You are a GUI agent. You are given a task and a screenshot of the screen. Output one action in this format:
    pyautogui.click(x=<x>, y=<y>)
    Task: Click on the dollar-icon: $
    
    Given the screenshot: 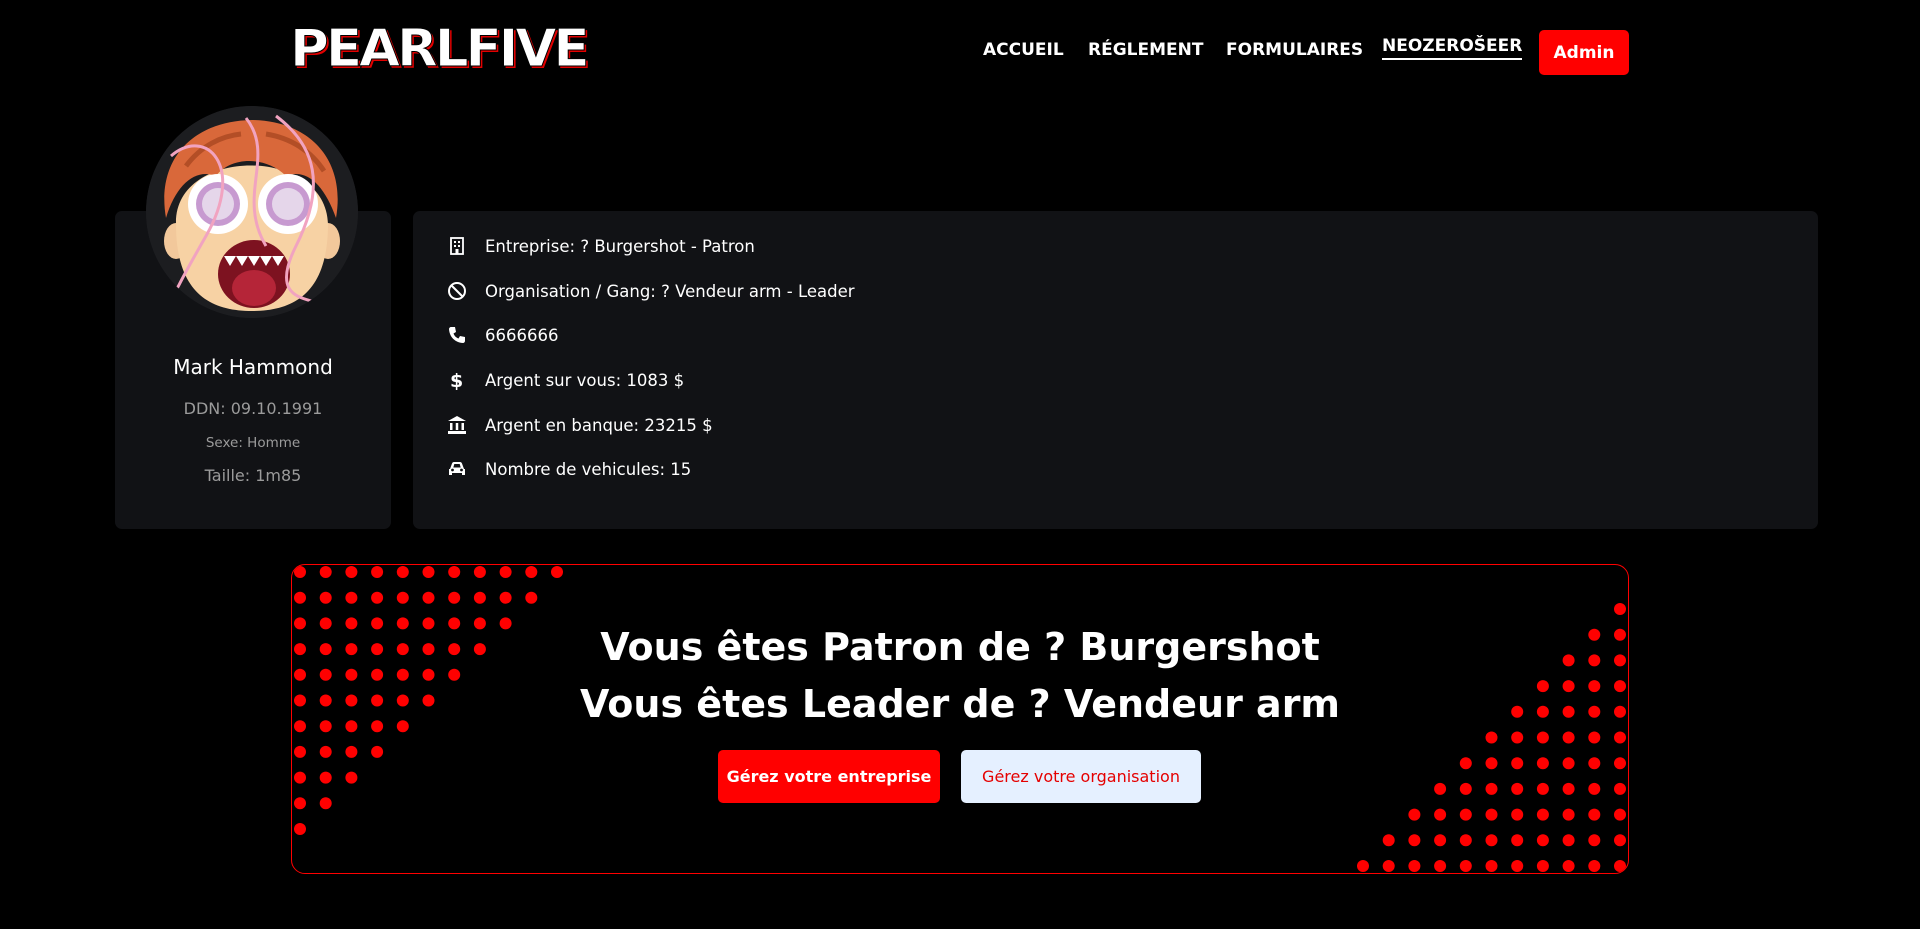 What is the action you would take?
    pyautogui.click(x=457, y=381)
    